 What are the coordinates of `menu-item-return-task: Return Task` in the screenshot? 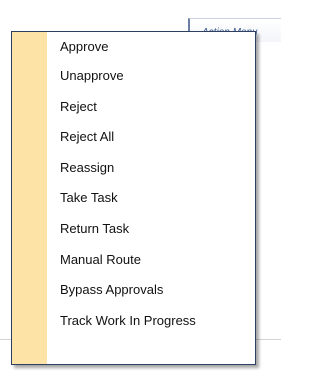 It's located at (133, 229).